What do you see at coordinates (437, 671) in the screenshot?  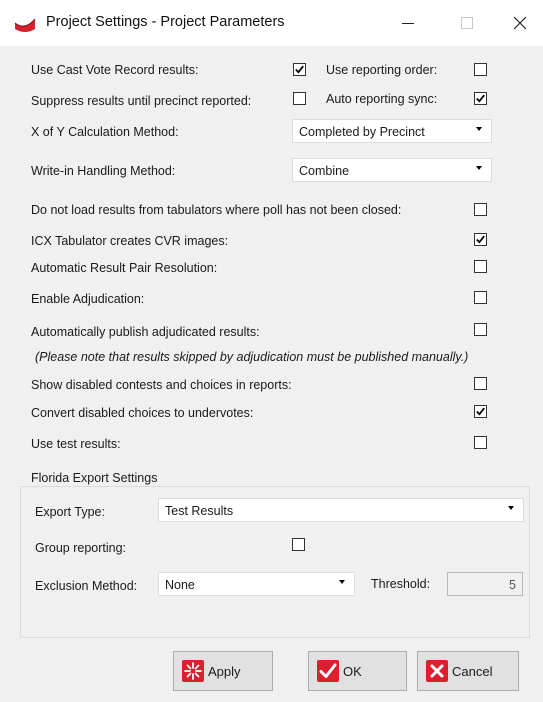 I see `cancel-icon` at bounding box center [437, 671].